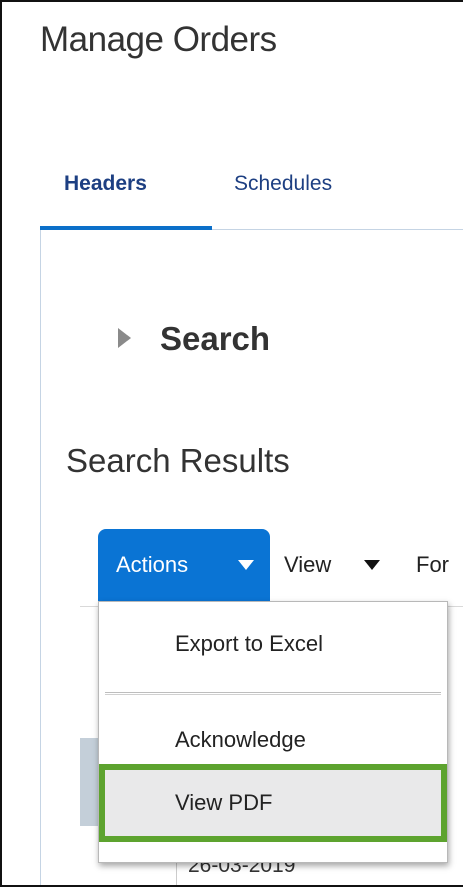 Image resolution: width=463 pixels, height=887 pixels. Describe the element at coordinates (273, 693) in the screenshot. I see `menu-separator` at that location.